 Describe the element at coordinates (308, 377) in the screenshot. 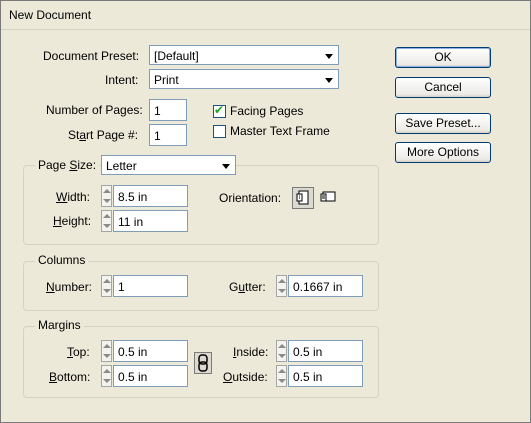

I see `outside-margin-value: 0.5 in` at that location.